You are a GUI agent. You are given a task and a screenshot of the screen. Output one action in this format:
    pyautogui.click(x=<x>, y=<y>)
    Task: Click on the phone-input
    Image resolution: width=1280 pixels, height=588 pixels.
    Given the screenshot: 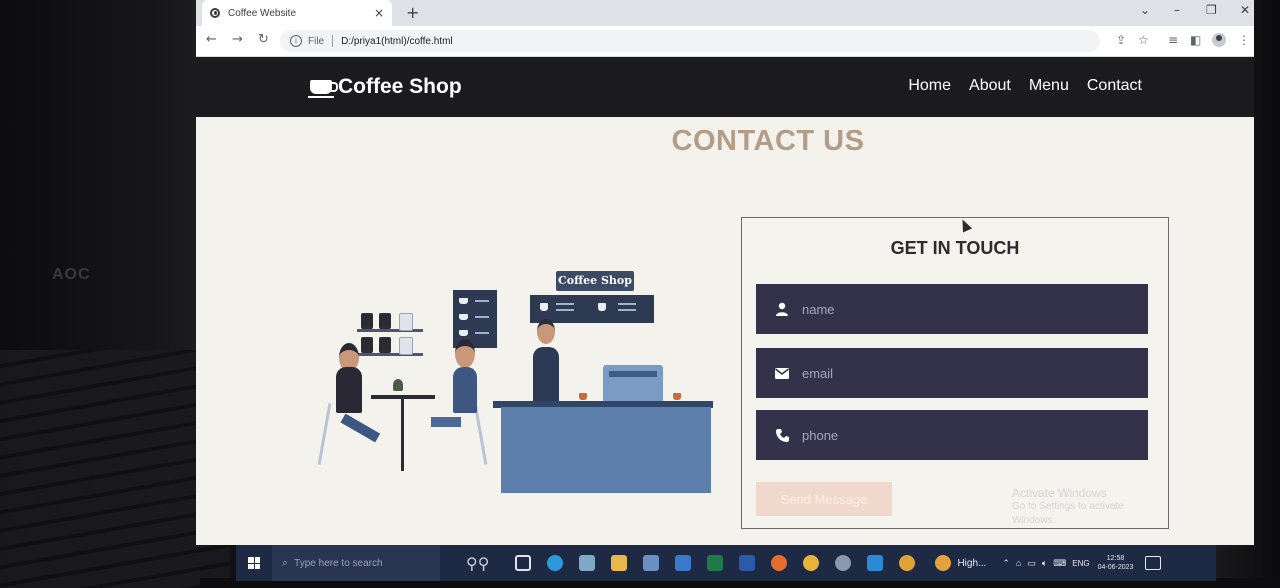 What is the action you would take?
    pyautogui.click(x=962, y=435)
    